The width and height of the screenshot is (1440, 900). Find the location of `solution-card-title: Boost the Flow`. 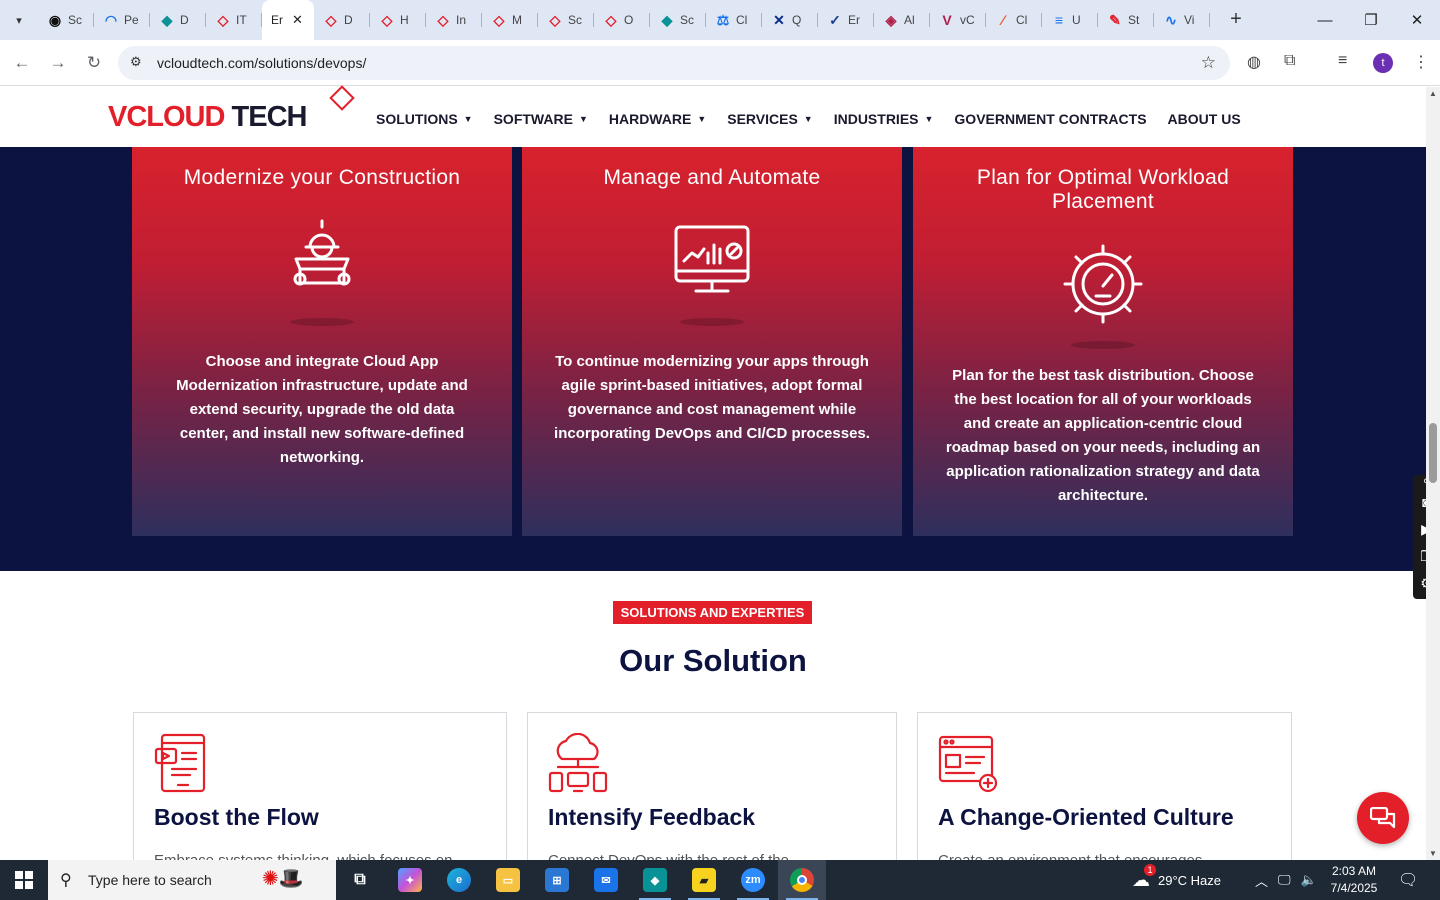

solution-card-title: Boost the Flow is located at coordinates (236, 817).